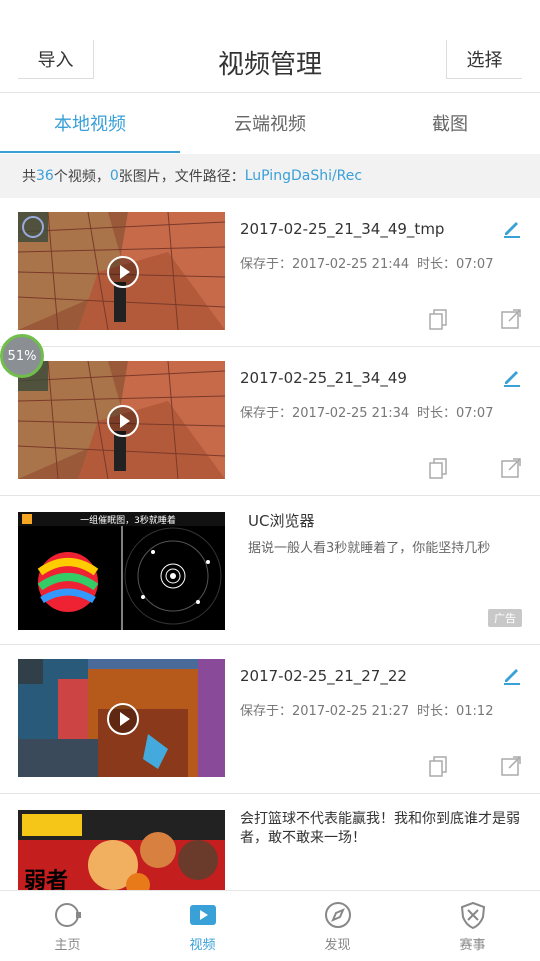 The image size is (540, 961). Describe the element at coordinates (472, 945) in the screenshot. I see `nav-events-label: 赛事` at that location.